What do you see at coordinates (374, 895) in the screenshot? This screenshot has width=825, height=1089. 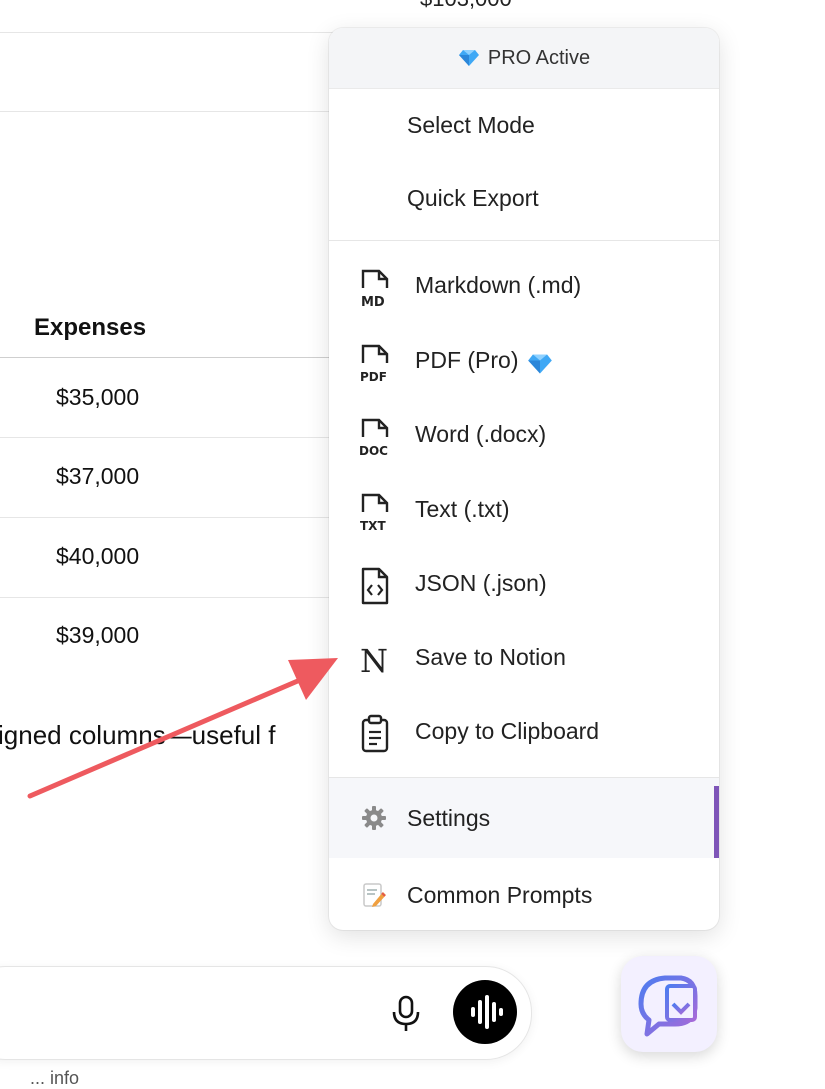 I see `memo-icon` at bounding box center [374, 895].